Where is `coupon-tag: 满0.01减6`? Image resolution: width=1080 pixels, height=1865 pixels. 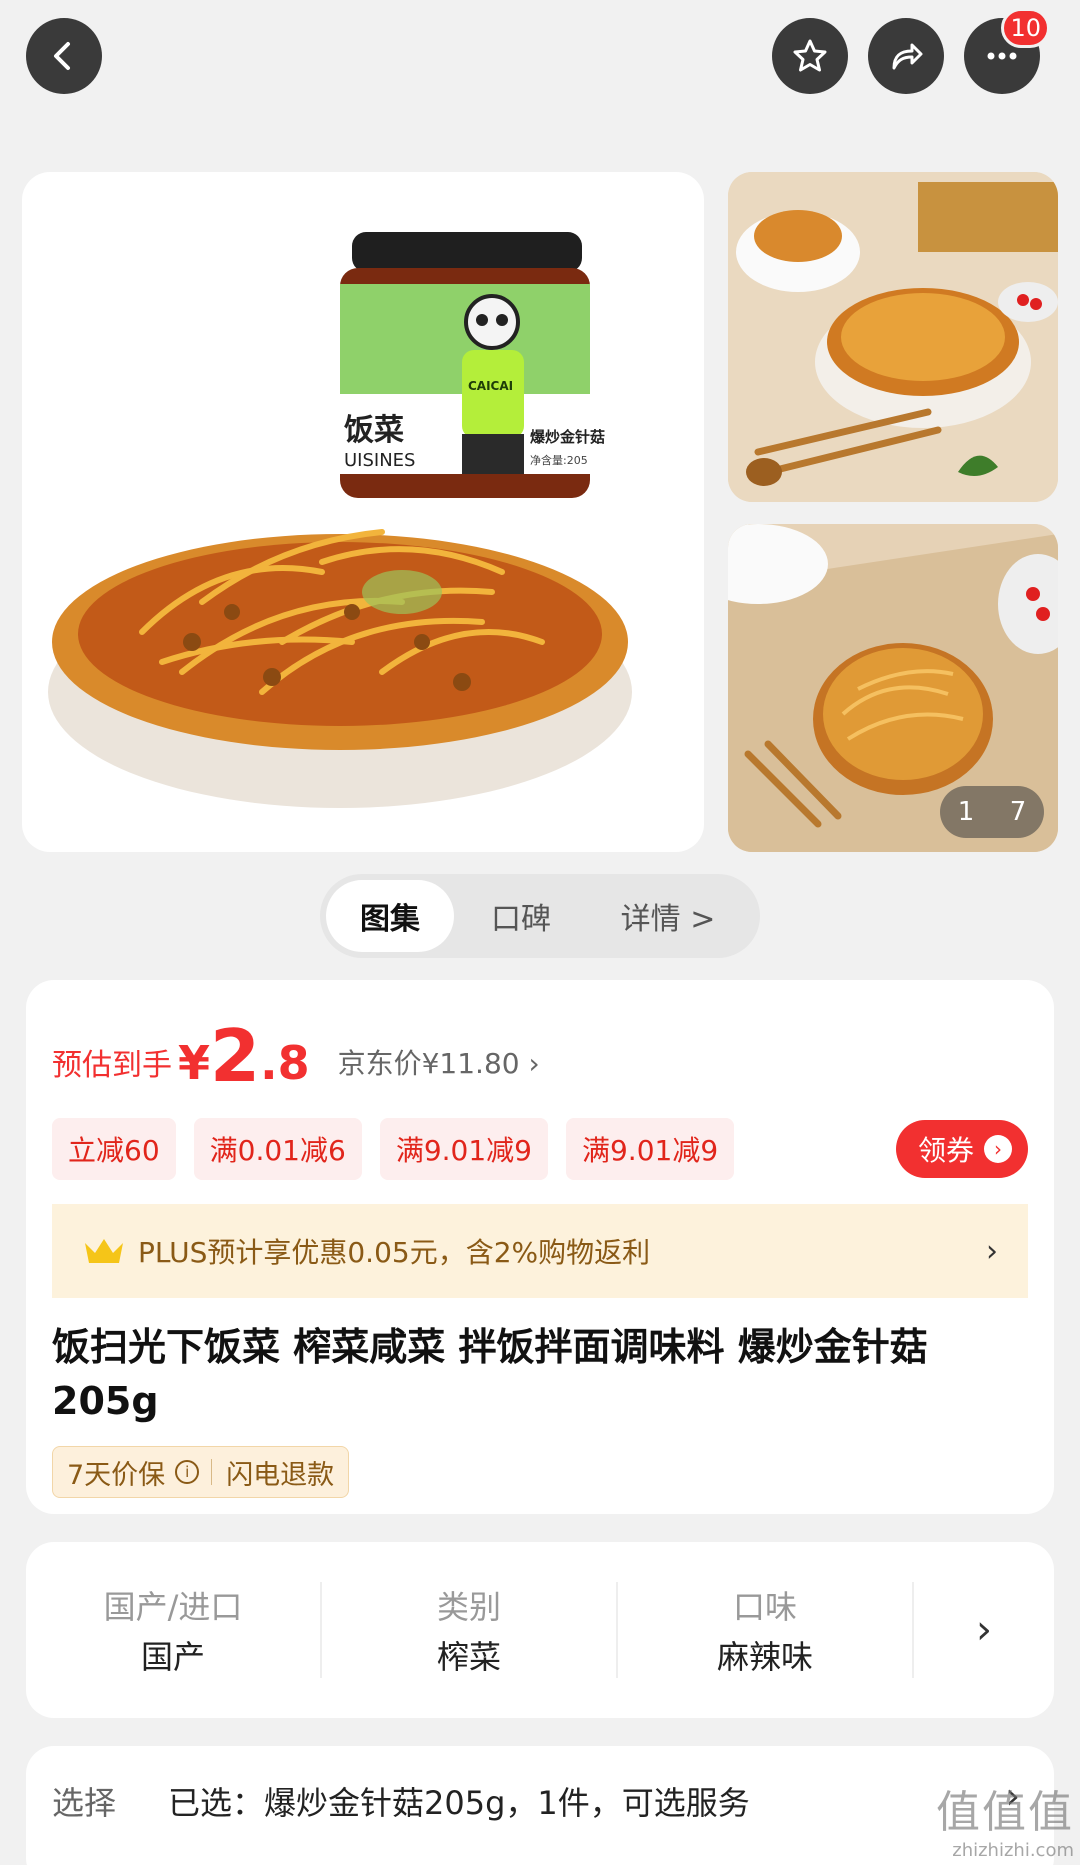
coupon-tag: 满0.01减6 is located at coordinates (277, 1149).